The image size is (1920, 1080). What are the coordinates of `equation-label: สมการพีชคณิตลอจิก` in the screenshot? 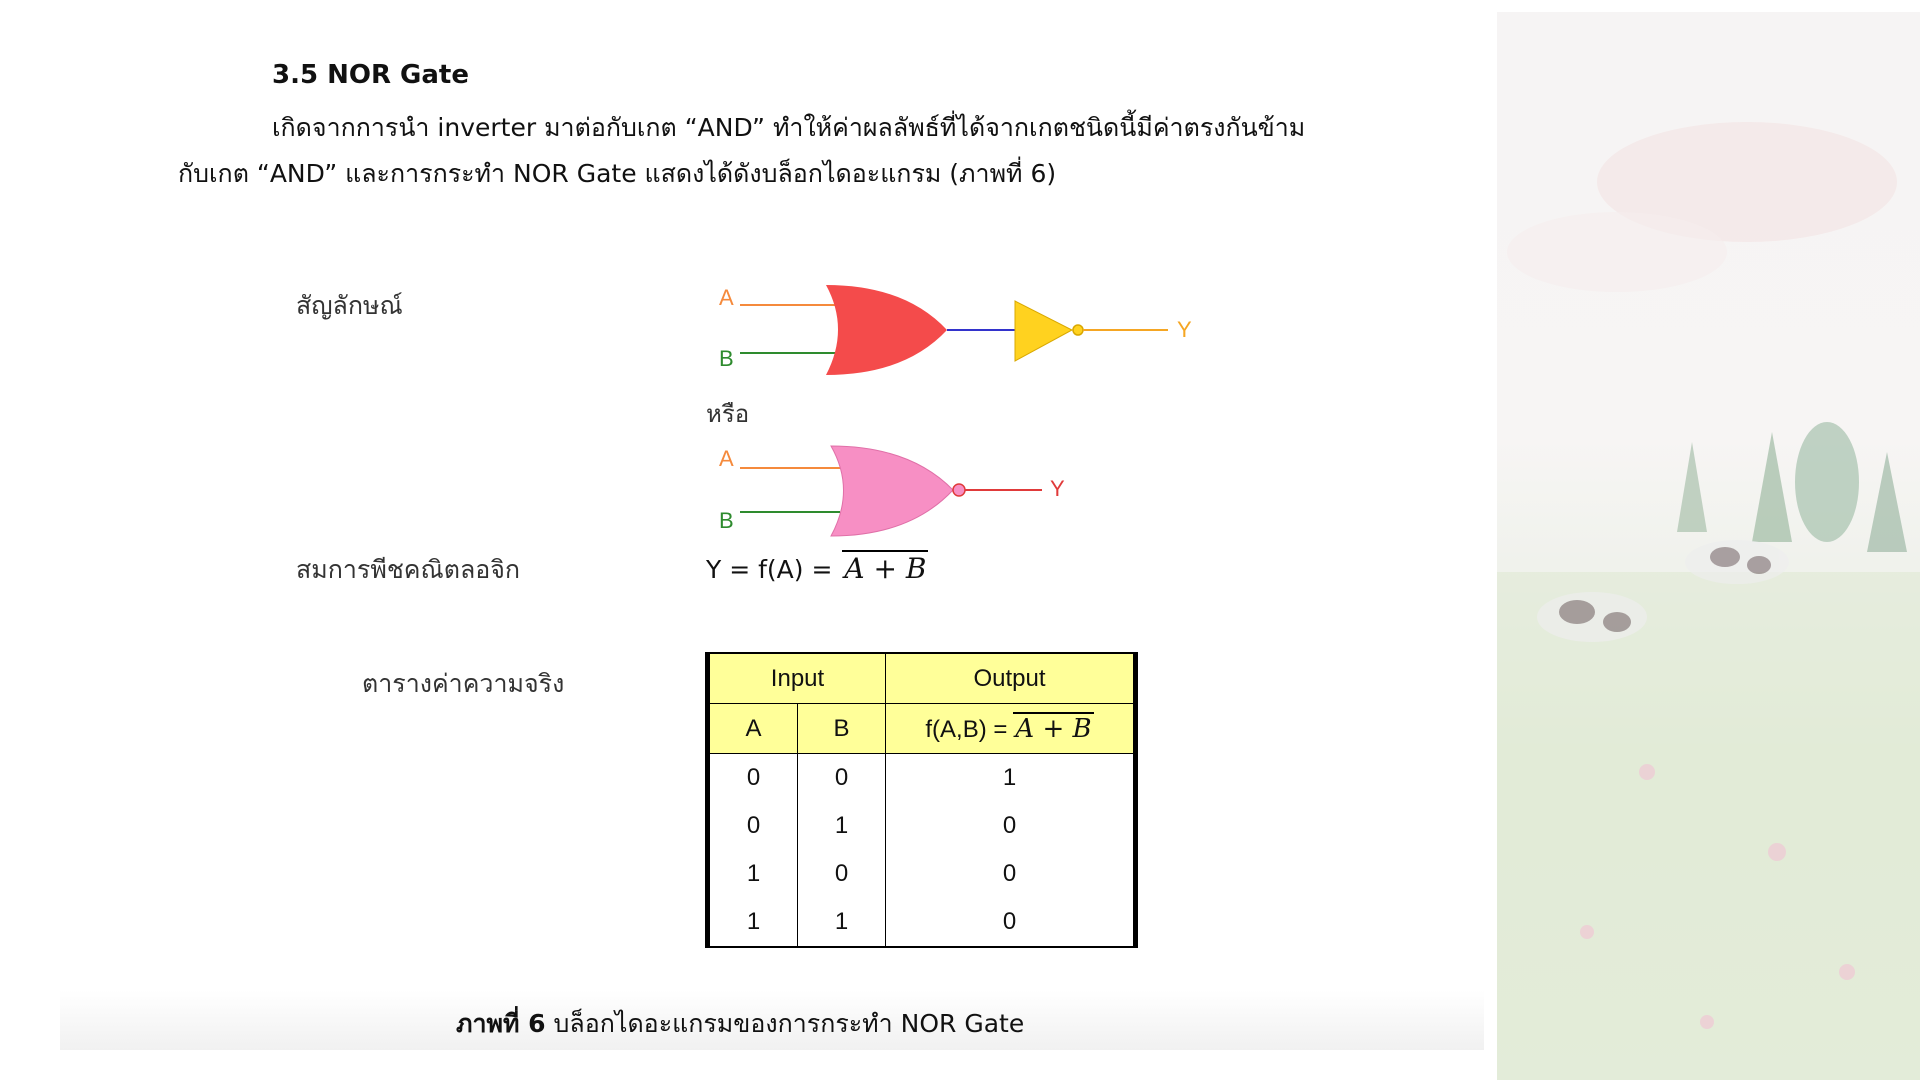 It's located at (408, 569).